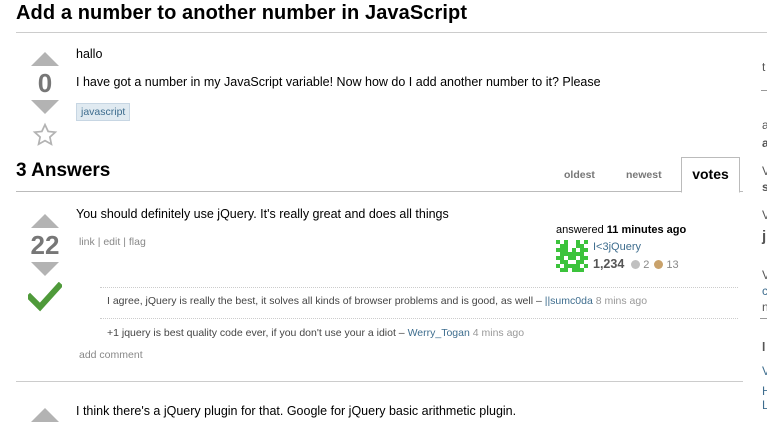 The width and height of the screenshot is (767, 422). I want to click on answer-divider, so click(379, 381).